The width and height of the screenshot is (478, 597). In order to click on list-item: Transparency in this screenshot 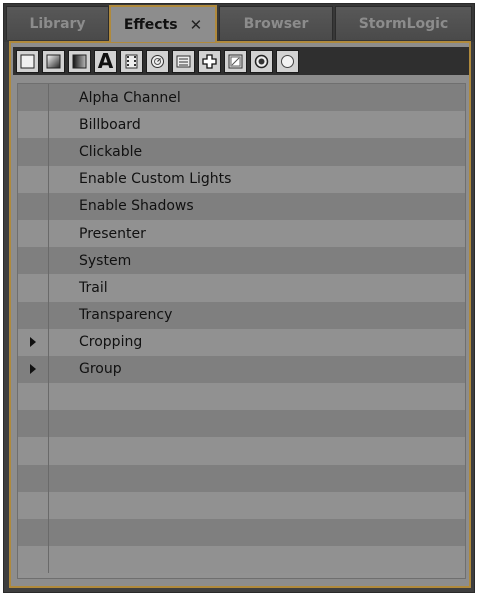, I will do `click(241, 315)`.